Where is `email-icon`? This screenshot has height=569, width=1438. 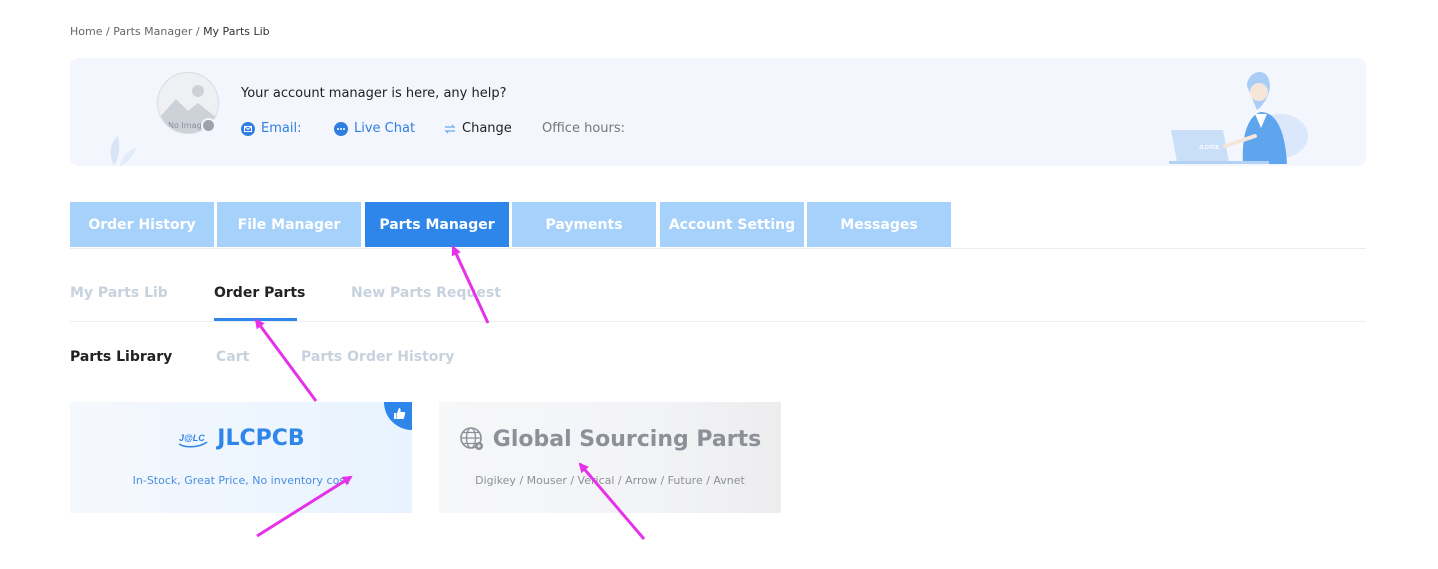 email-icon is located at coordinates (248, 128).